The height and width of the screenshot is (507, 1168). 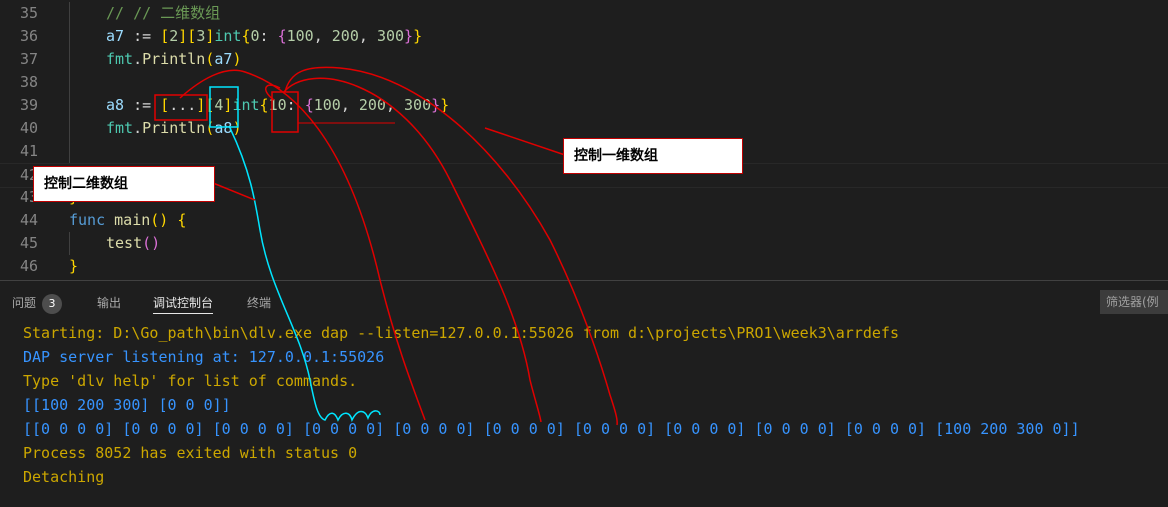 I want to click on code-text: a8 := [...][4]int{10: {100, 200, 300}}, so click(x=278, y=105).